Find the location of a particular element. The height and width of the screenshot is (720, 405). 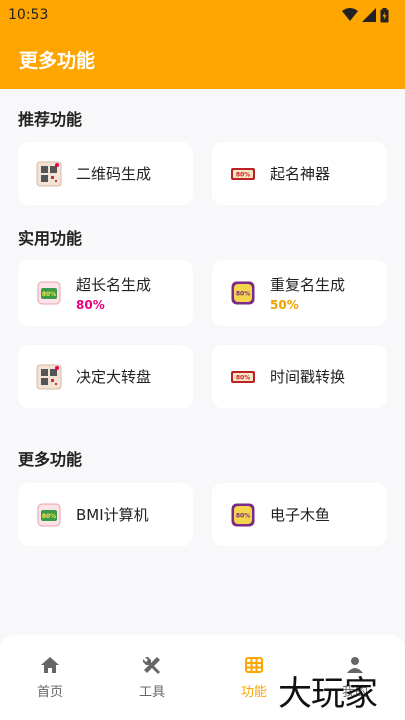

home-icon is located at coordinates (50, 665).